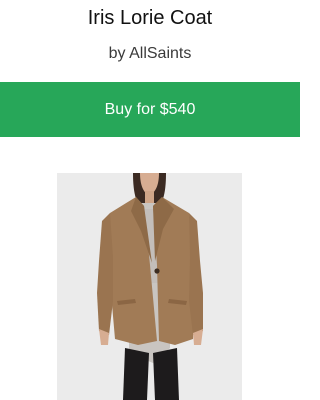  What do you see at coordinates (150, 18) in the screenshot?
I see `product-title: Iris Lorie Coat` at bounding box center [150, 18].